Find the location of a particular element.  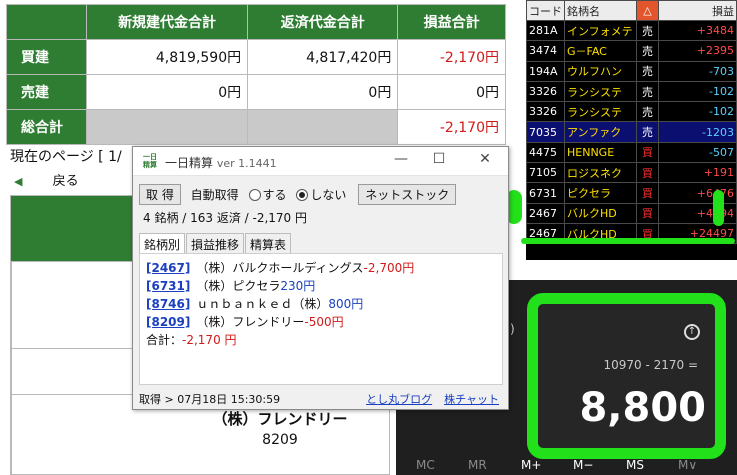

stock-code: 194A is located at coordinates (545, 71).